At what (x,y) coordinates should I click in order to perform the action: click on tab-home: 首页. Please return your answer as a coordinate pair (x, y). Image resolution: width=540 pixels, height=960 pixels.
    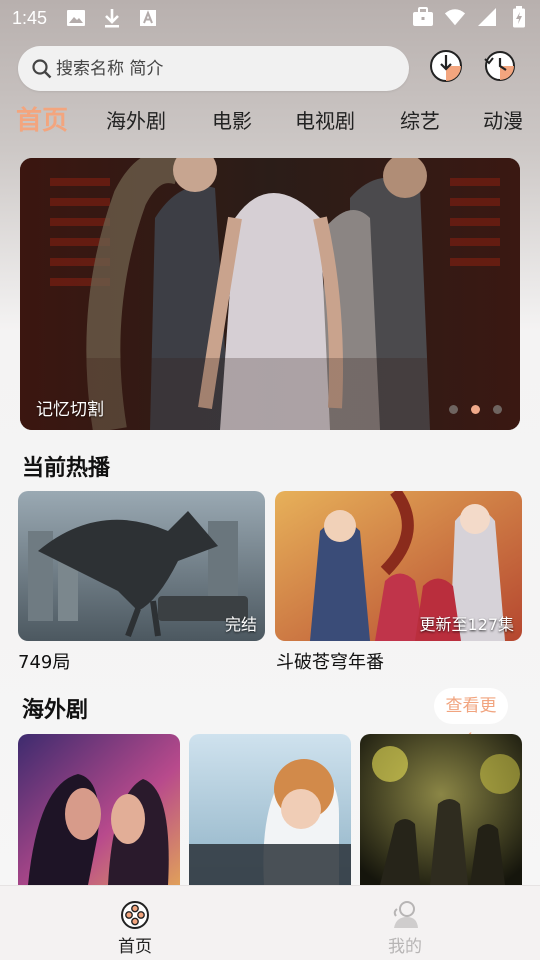
    Looking at the image, I should click on (42, 121).